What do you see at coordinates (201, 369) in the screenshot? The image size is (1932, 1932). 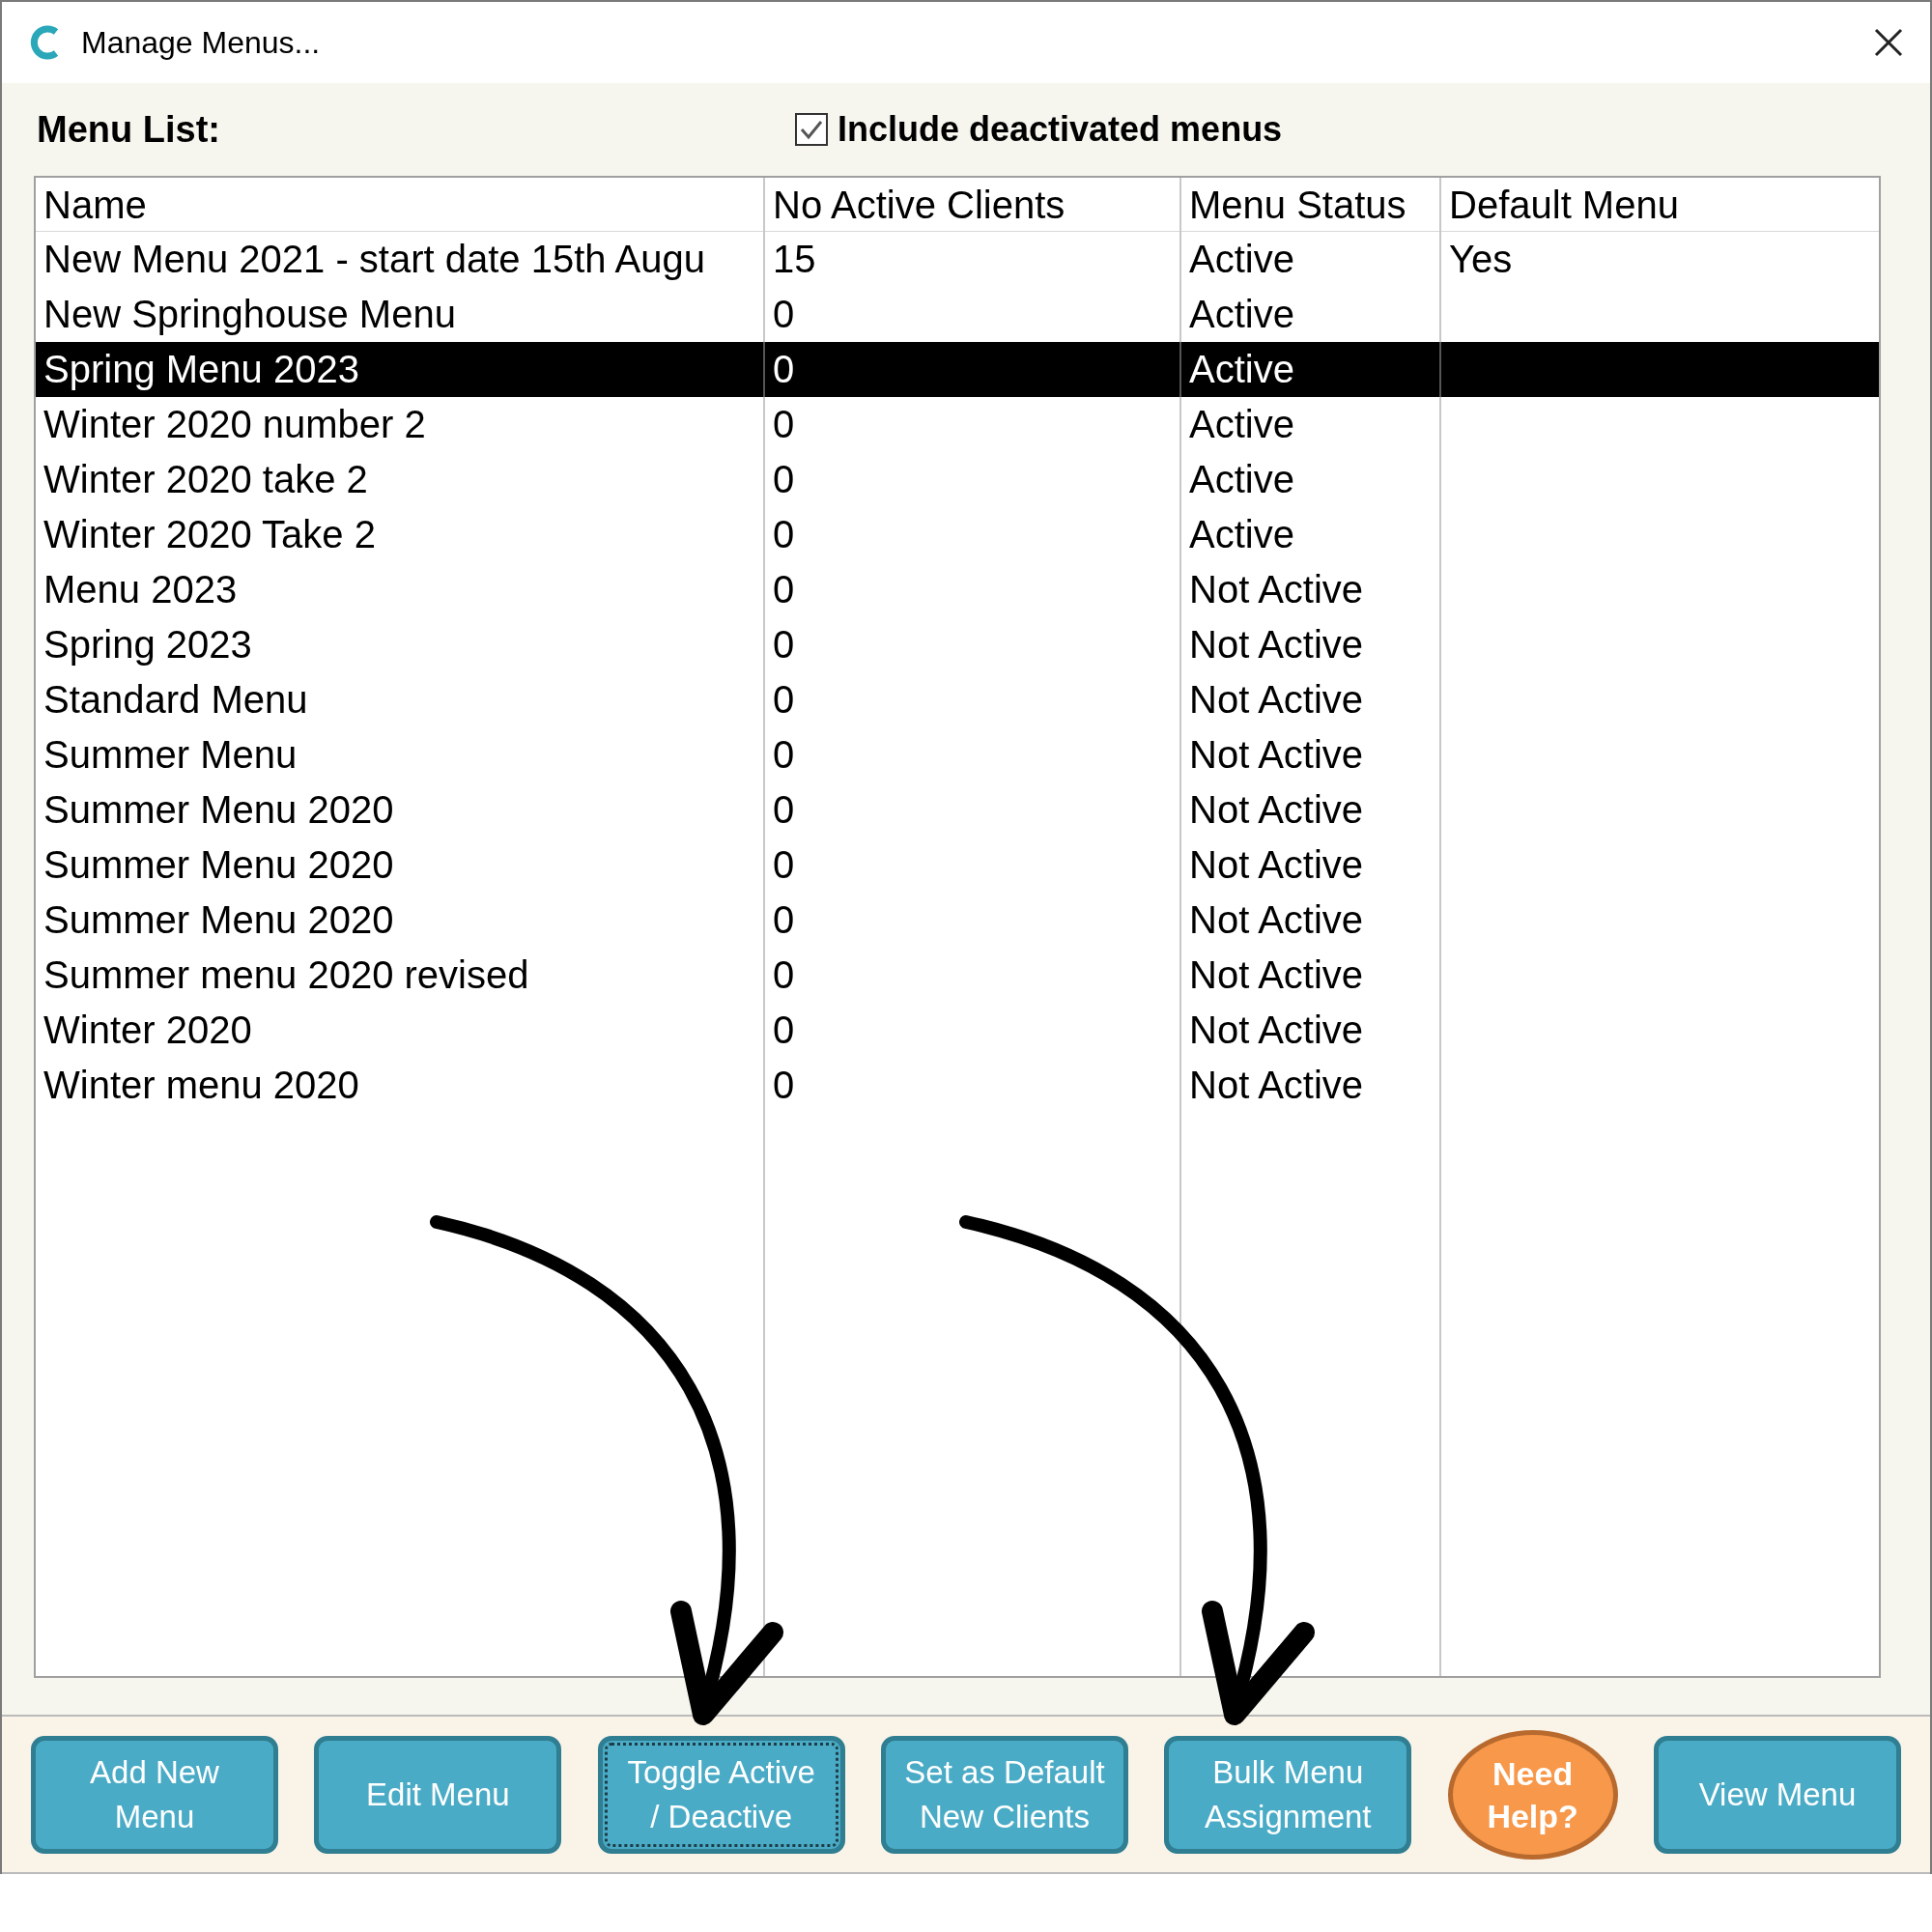 I see `table-cell: Spring Menu 2023` at bounding box center [201, 369].